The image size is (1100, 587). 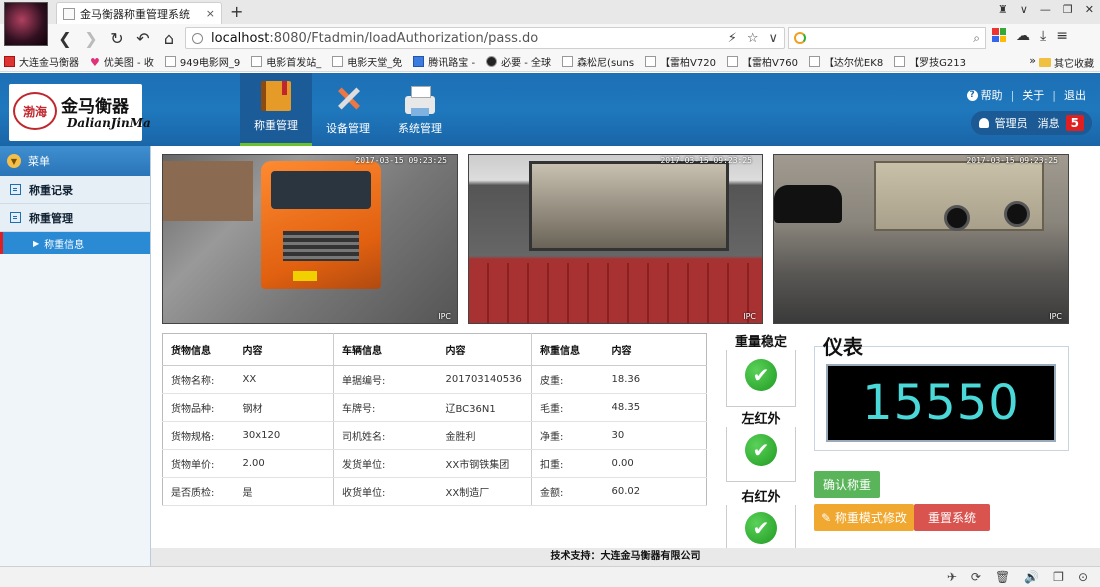 What do you see at coordinates (941, 398) in the screenshot?
I see `meter-panel: 15550` at bounding box center [941, 398].